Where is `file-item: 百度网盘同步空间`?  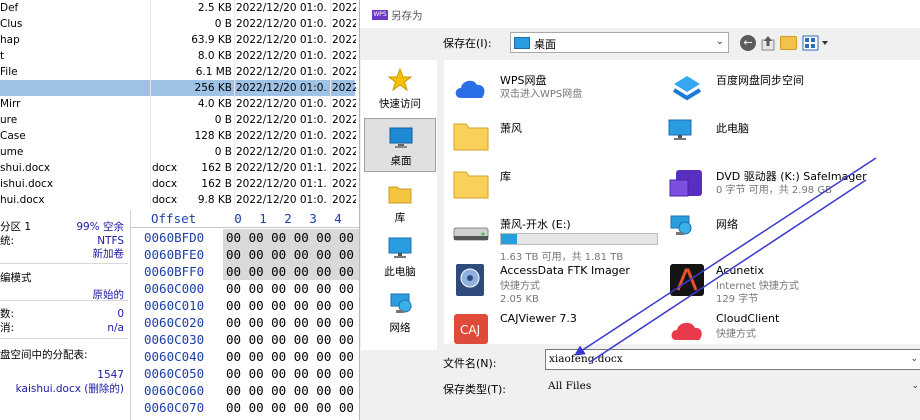 file-item: 百度网盘同步空间 is located at coordinates (774, 88).